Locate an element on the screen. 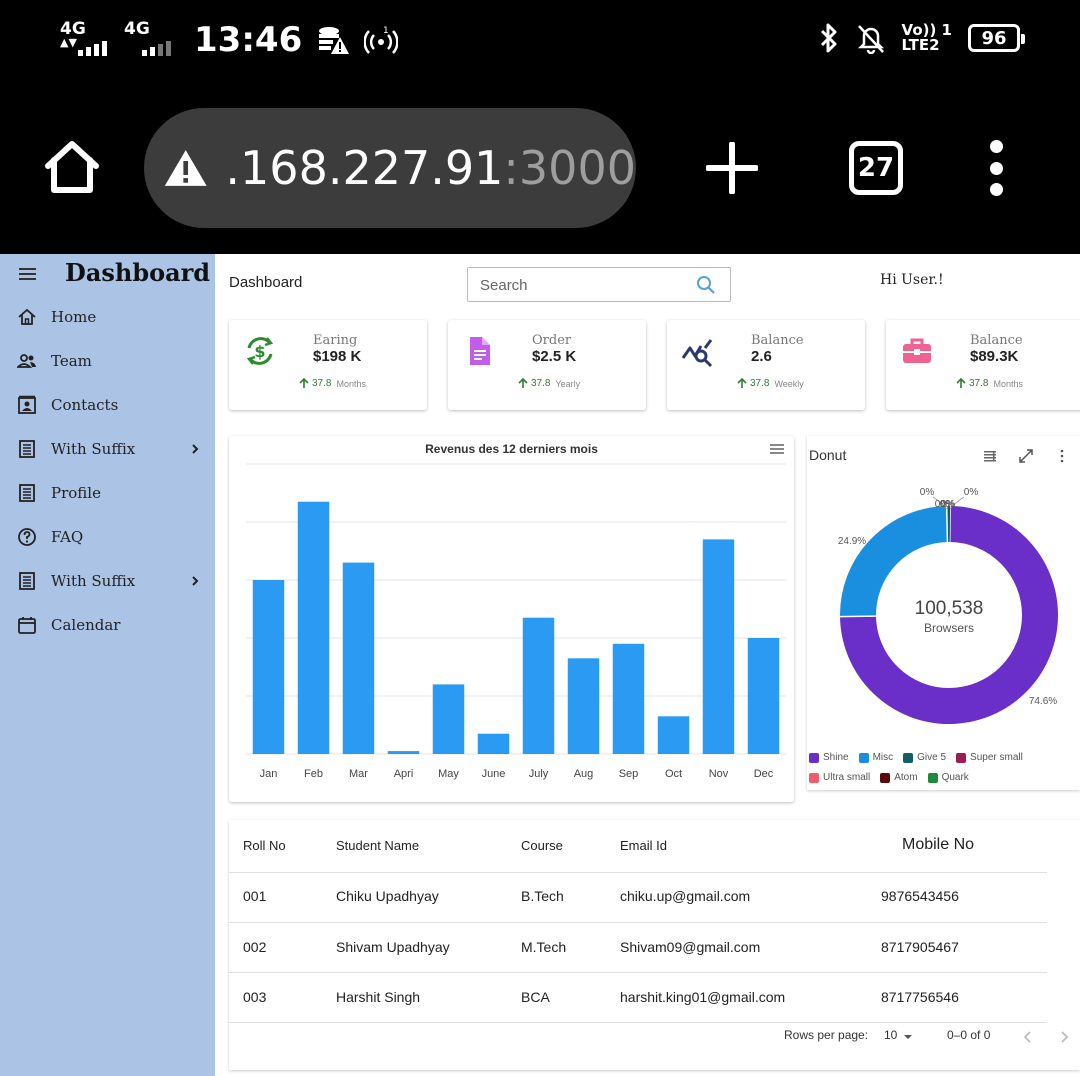 The width and height of the screenshot is (1080, 1076). x-tick-label: June is located at coordinates (494, 774).